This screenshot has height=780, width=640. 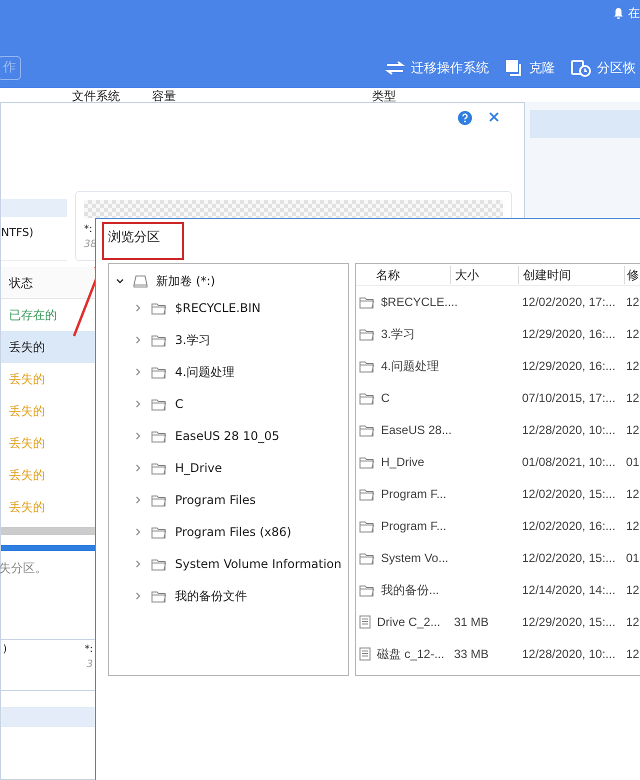 I want to click on column-header: 类型, so click(x=383, y=95).